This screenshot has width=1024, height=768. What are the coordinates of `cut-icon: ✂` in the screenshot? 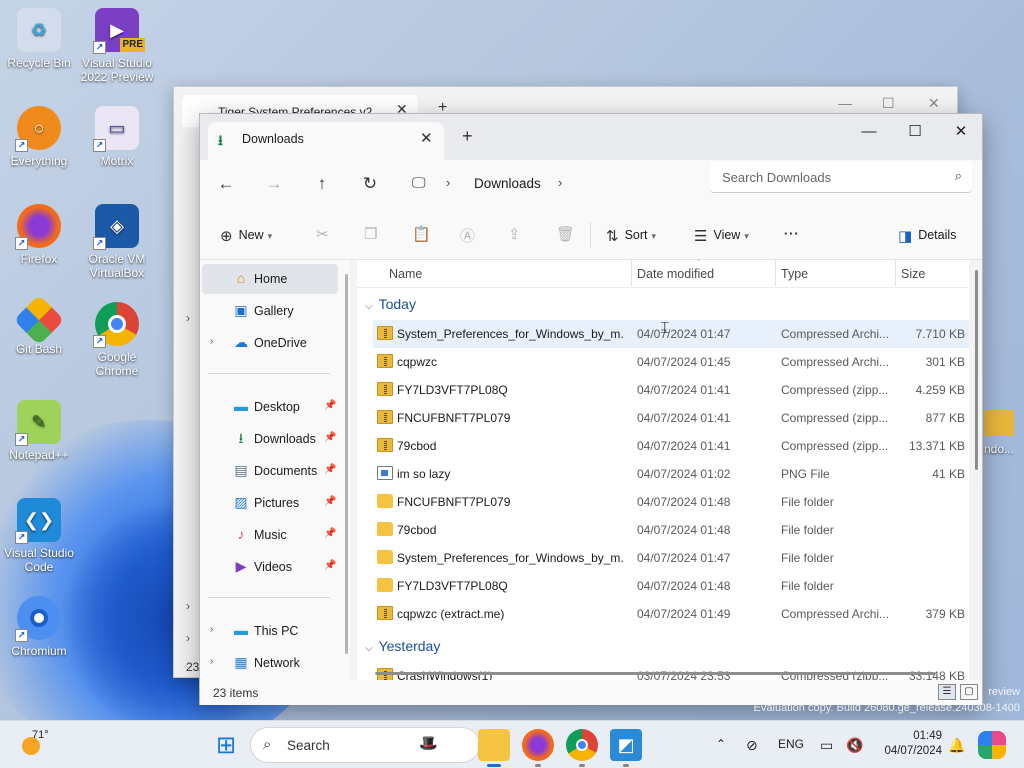 It's located at (322, 234).